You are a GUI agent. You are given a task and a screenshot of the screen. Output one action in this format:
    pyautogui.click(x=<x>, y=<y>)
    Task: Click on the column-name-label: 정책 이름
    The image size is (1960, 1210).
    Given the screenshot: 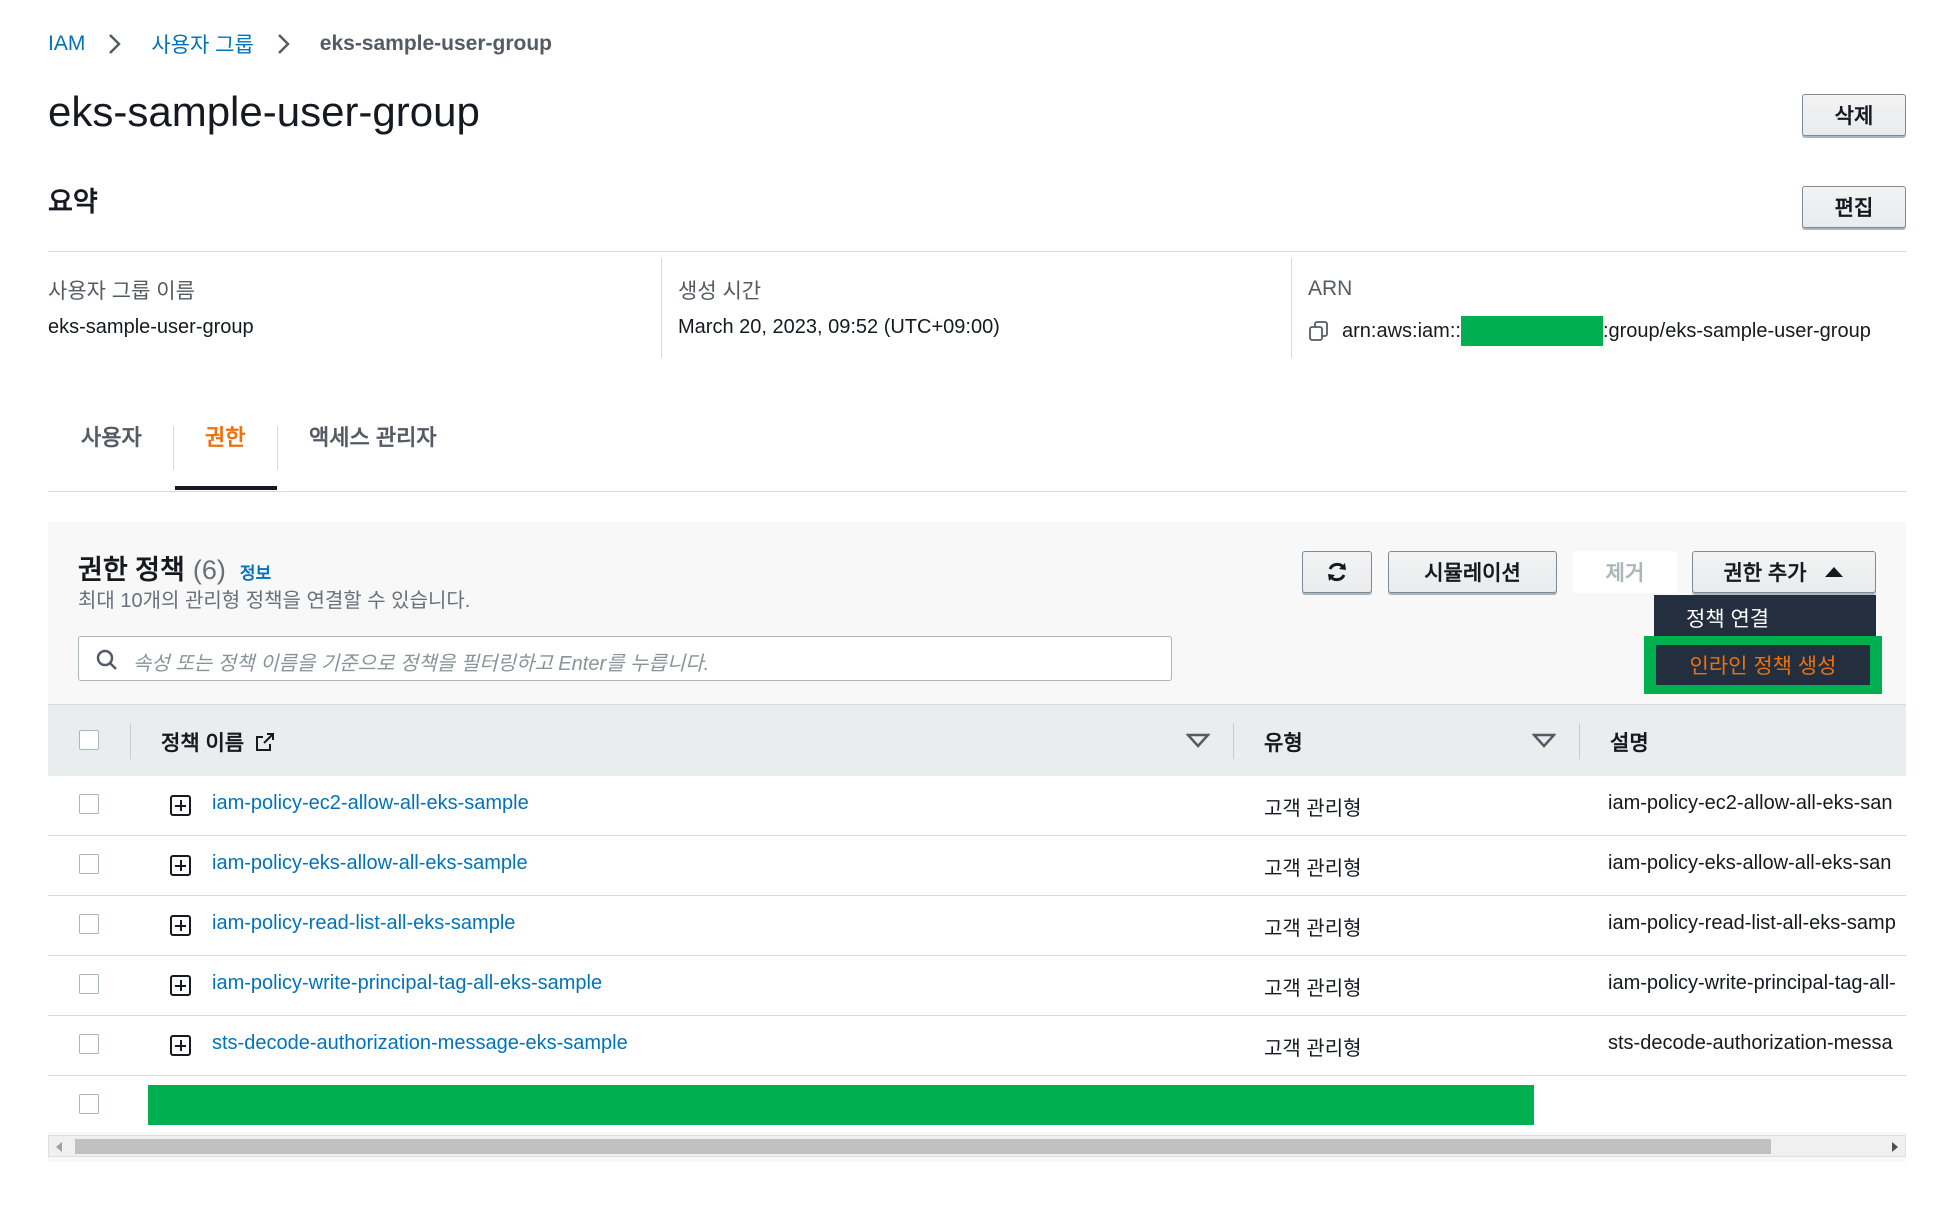 What is the action you would take?
    pyautogui.click(x=203, y=743)
    